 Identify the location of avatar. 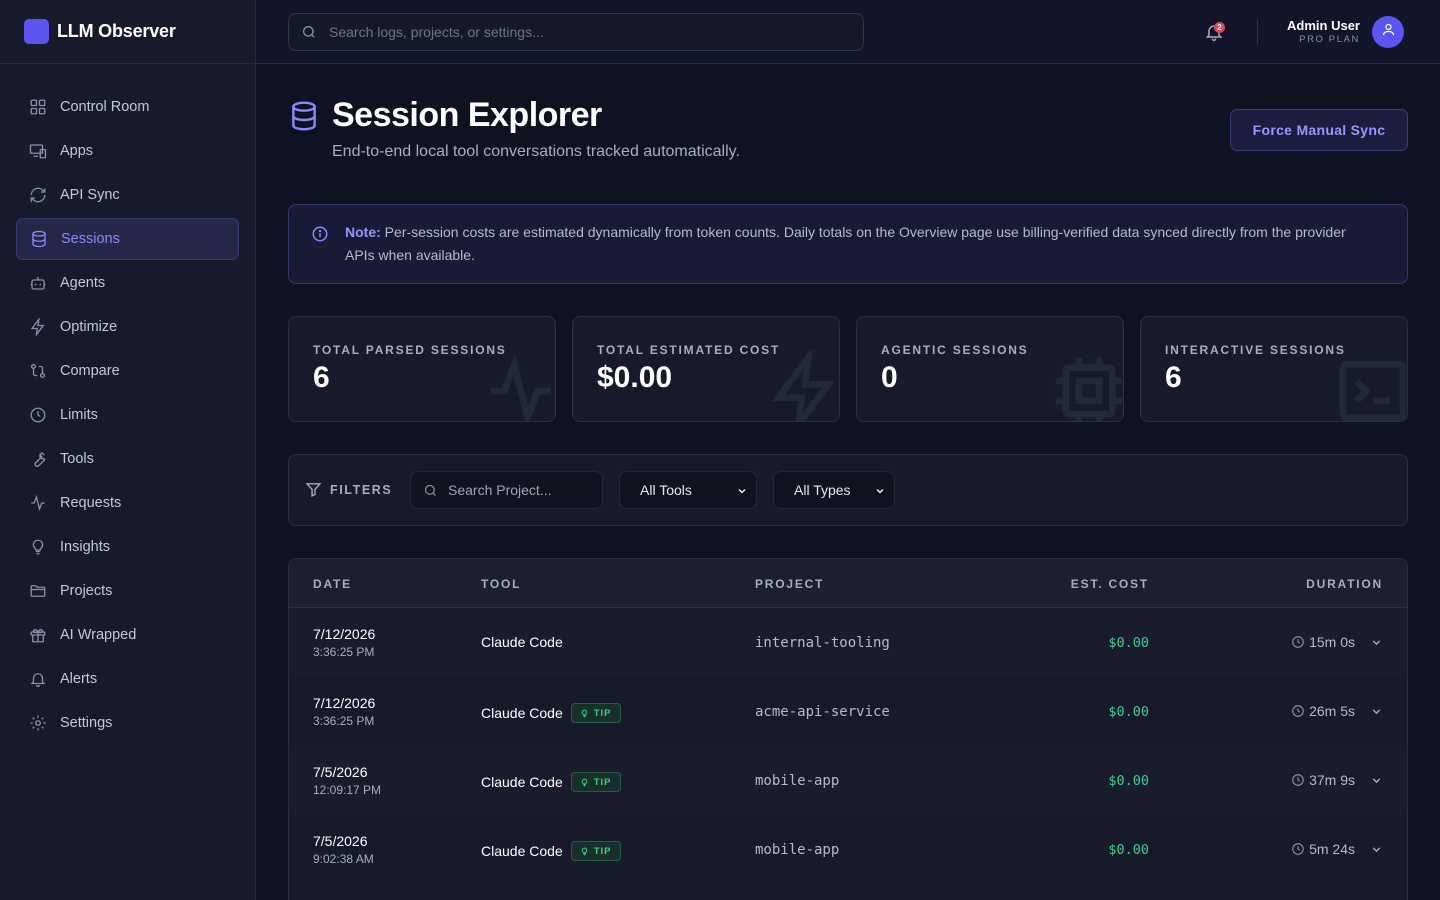
(1388, 32).